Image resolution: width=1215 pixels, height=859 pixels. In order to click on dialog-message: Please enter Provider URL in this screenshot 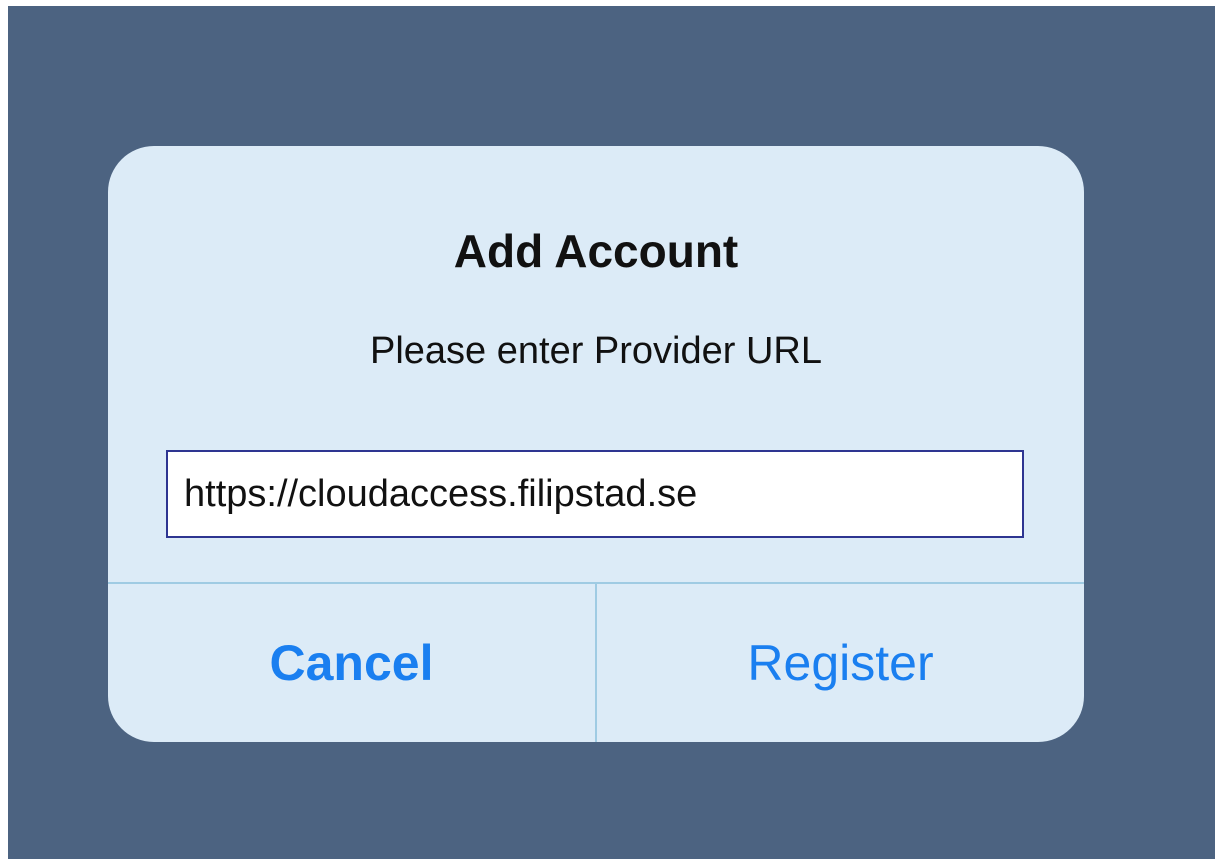, I will do `click(596, 351)`.